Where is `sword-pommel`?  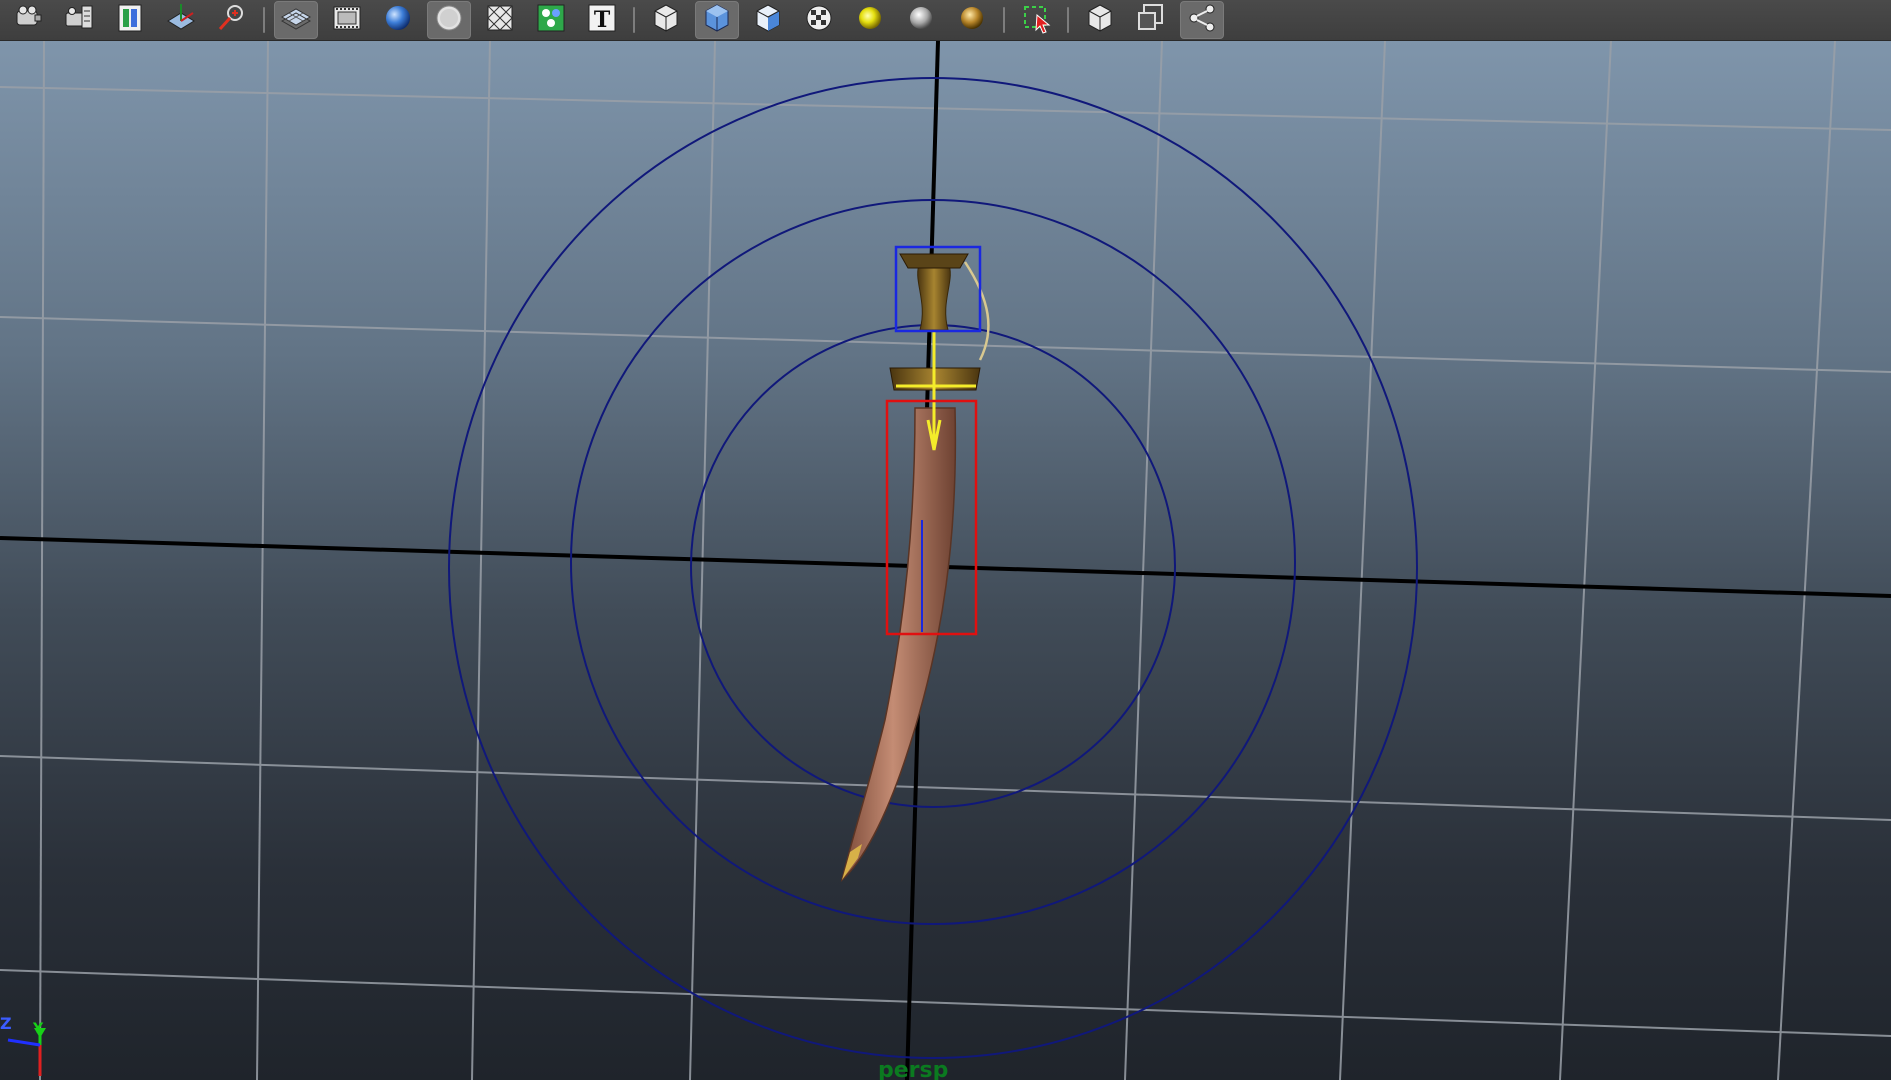
sword-pommel is located at coordinates (934, 261).